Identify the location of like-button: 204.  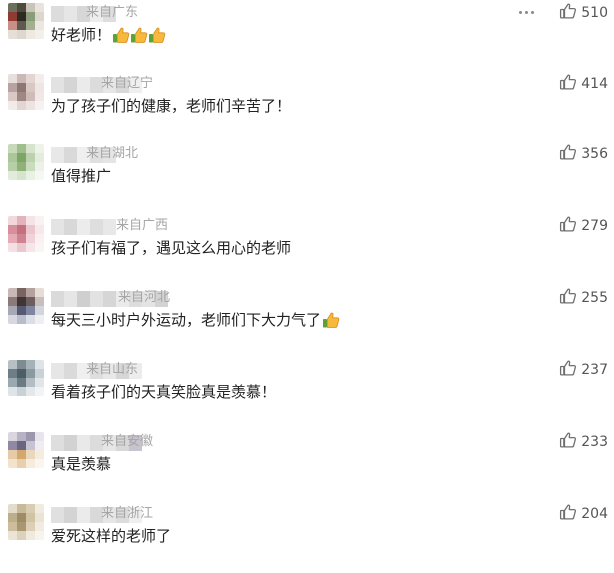
(583, 514).